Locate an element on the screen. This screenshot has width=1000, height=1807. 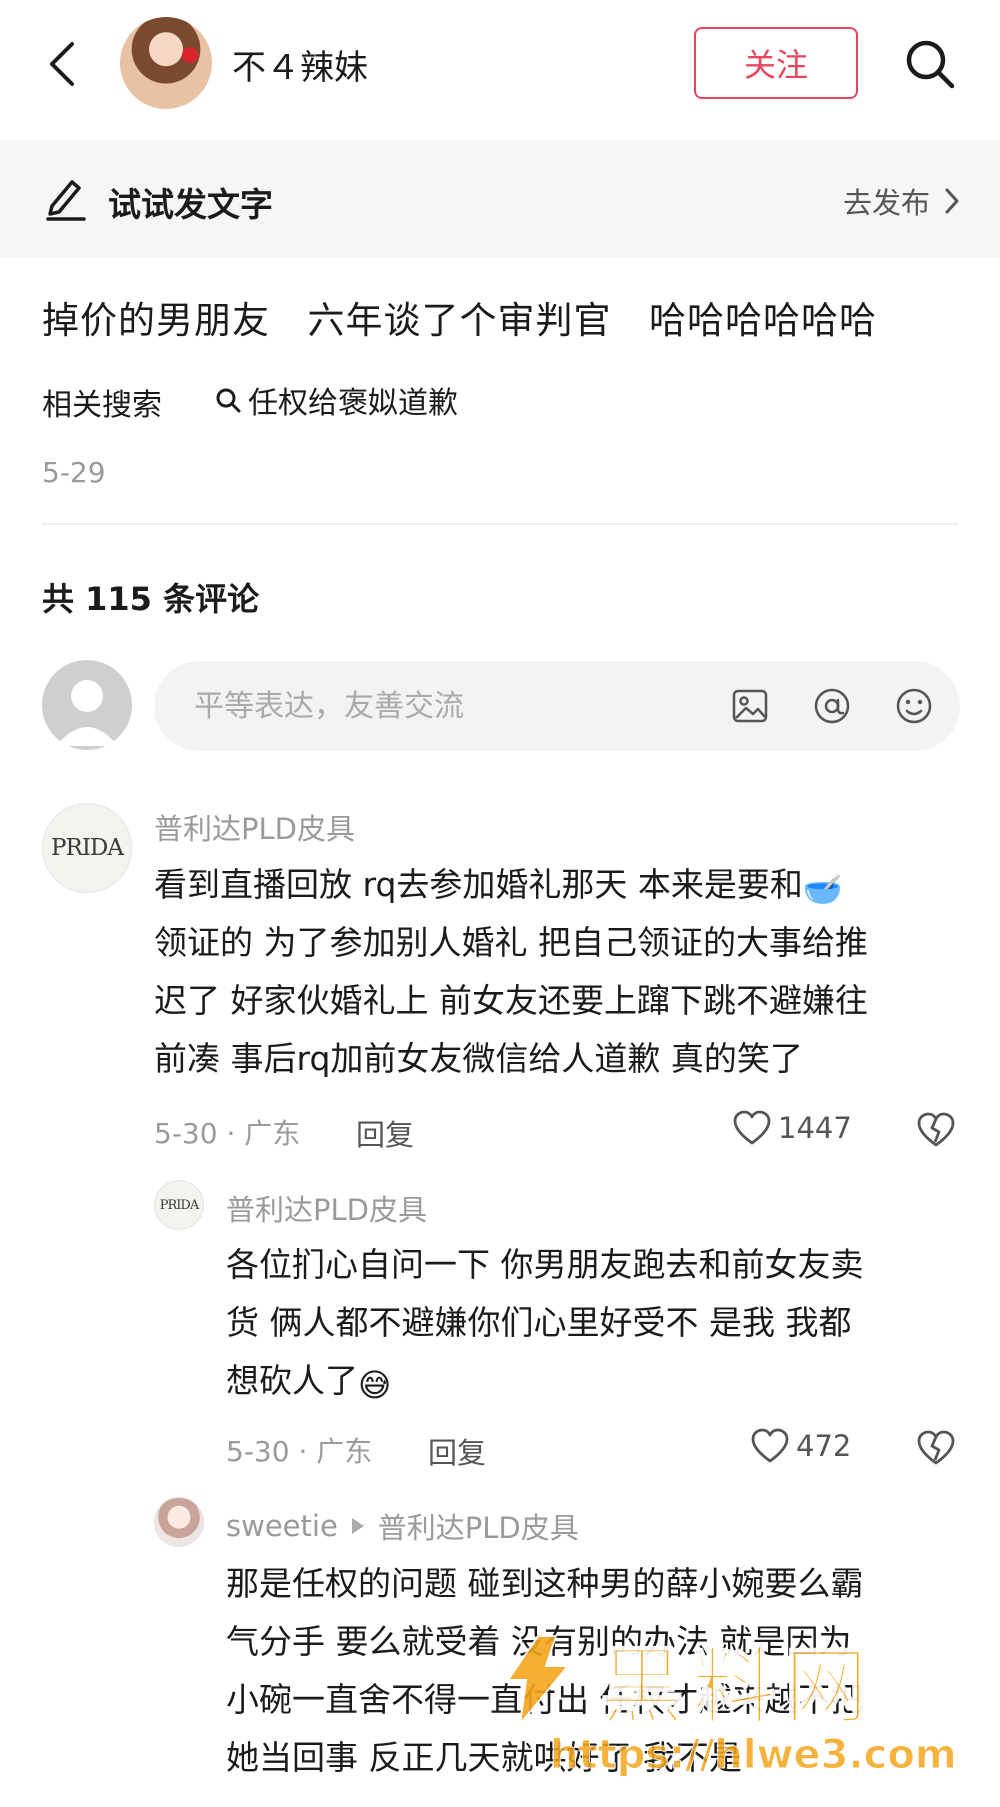
post-date: 5-29 is located at coordinates (74, 472).